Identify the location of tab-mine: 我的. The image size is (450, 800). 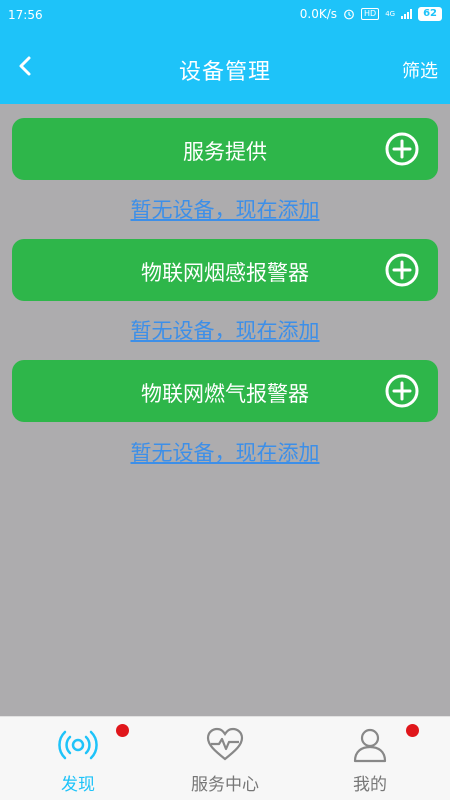
(370, 758).